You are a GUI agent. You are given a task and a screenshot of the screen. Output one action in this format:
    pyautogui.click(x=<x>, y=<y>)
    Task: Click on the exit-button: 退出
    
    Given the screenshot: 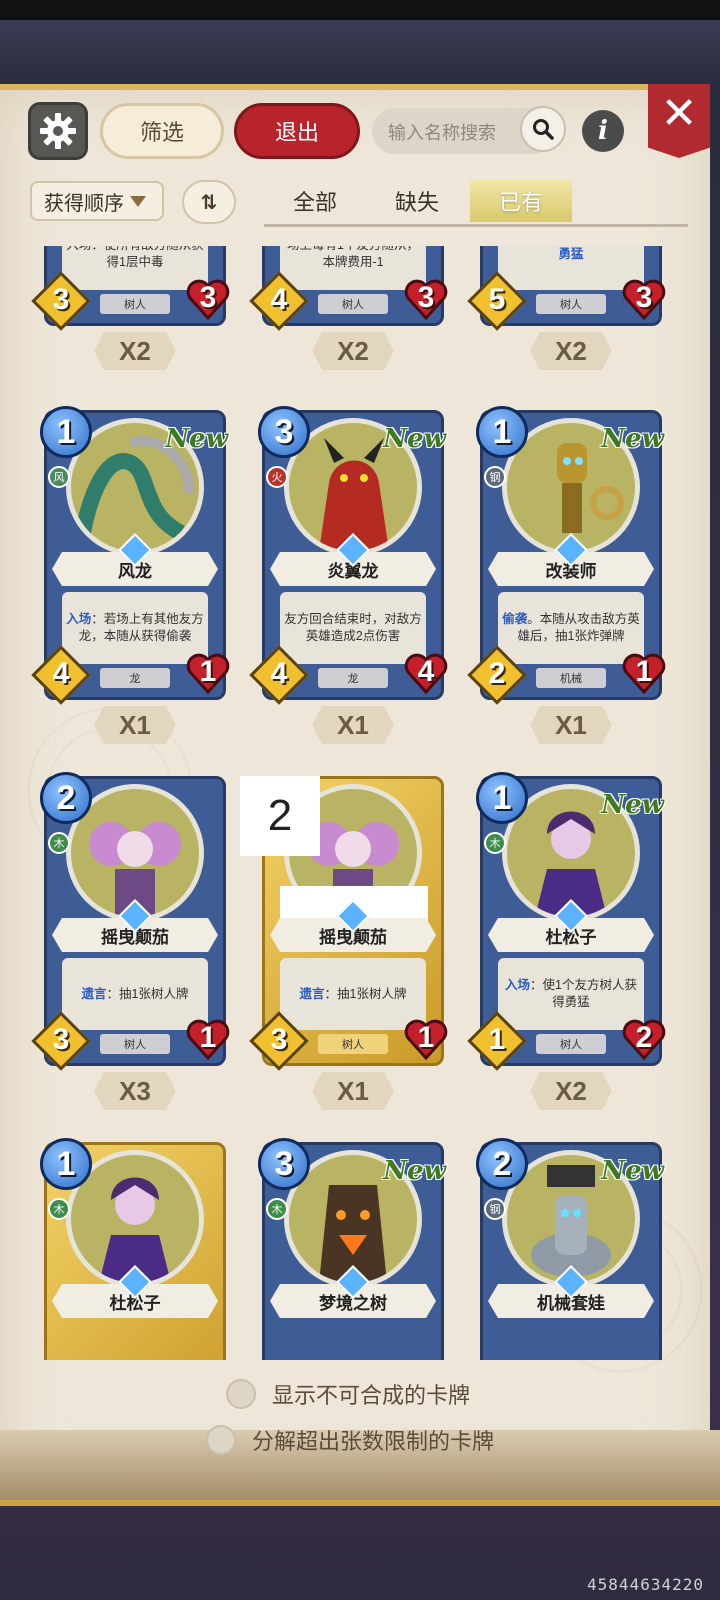 What is the action you would take?
    pyautogui.click(x=297, y=131)
    